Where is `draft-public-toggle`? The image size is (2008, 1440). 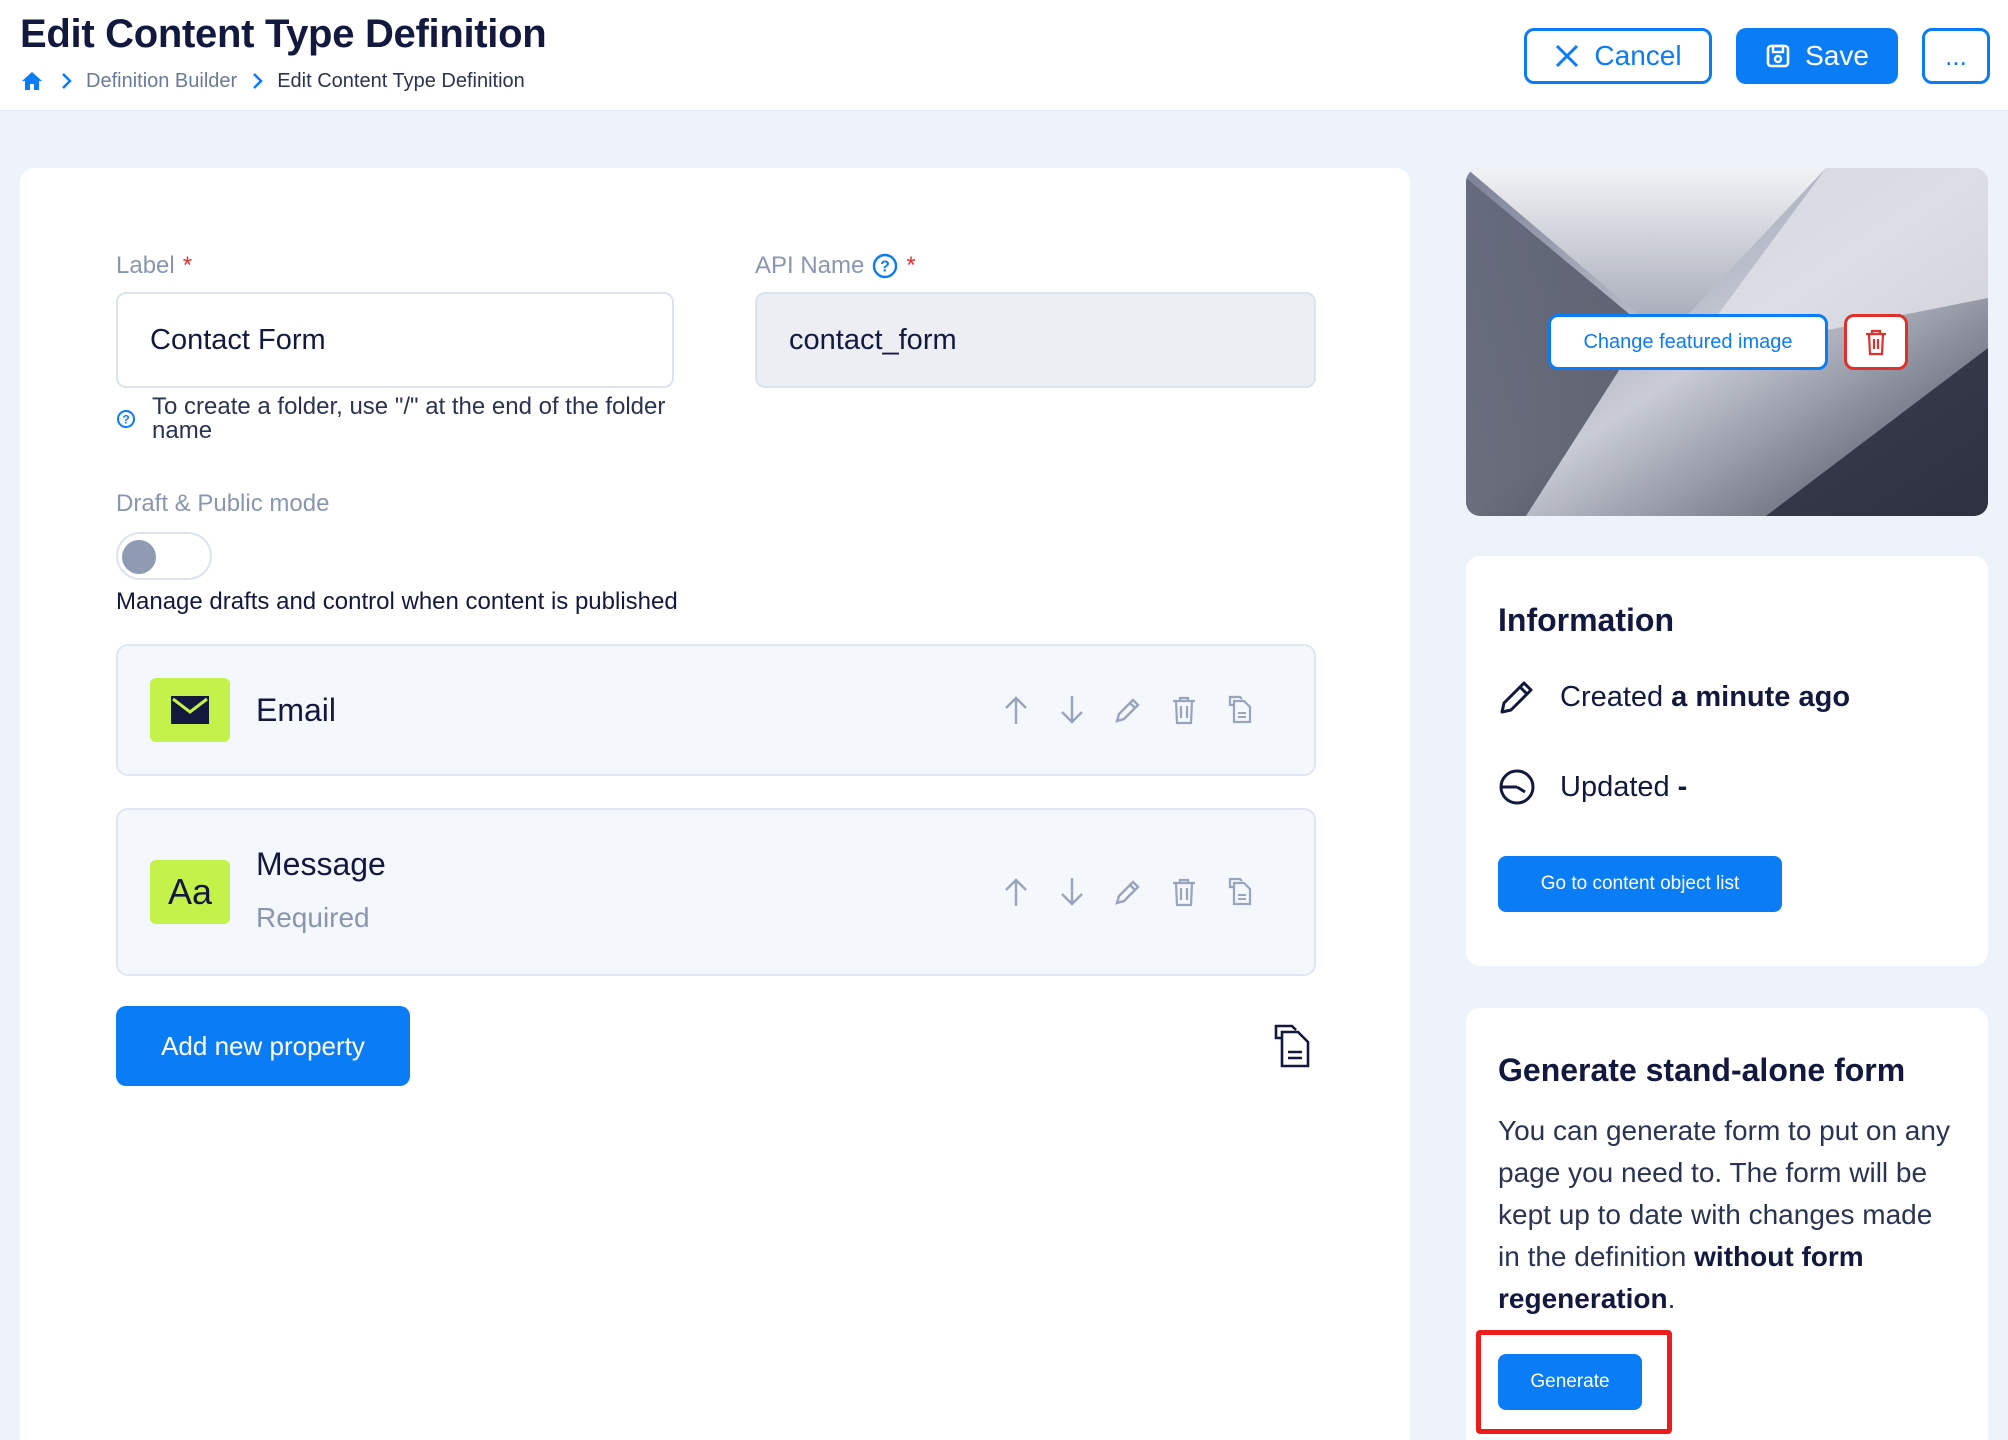 draft-public-toggle is located at coordinates (164, 556).